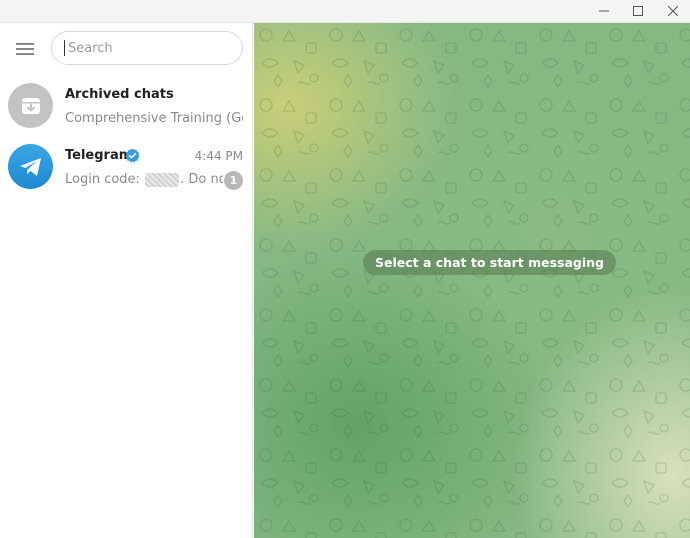  I want to click on main-menu-button, so click(25, 49).